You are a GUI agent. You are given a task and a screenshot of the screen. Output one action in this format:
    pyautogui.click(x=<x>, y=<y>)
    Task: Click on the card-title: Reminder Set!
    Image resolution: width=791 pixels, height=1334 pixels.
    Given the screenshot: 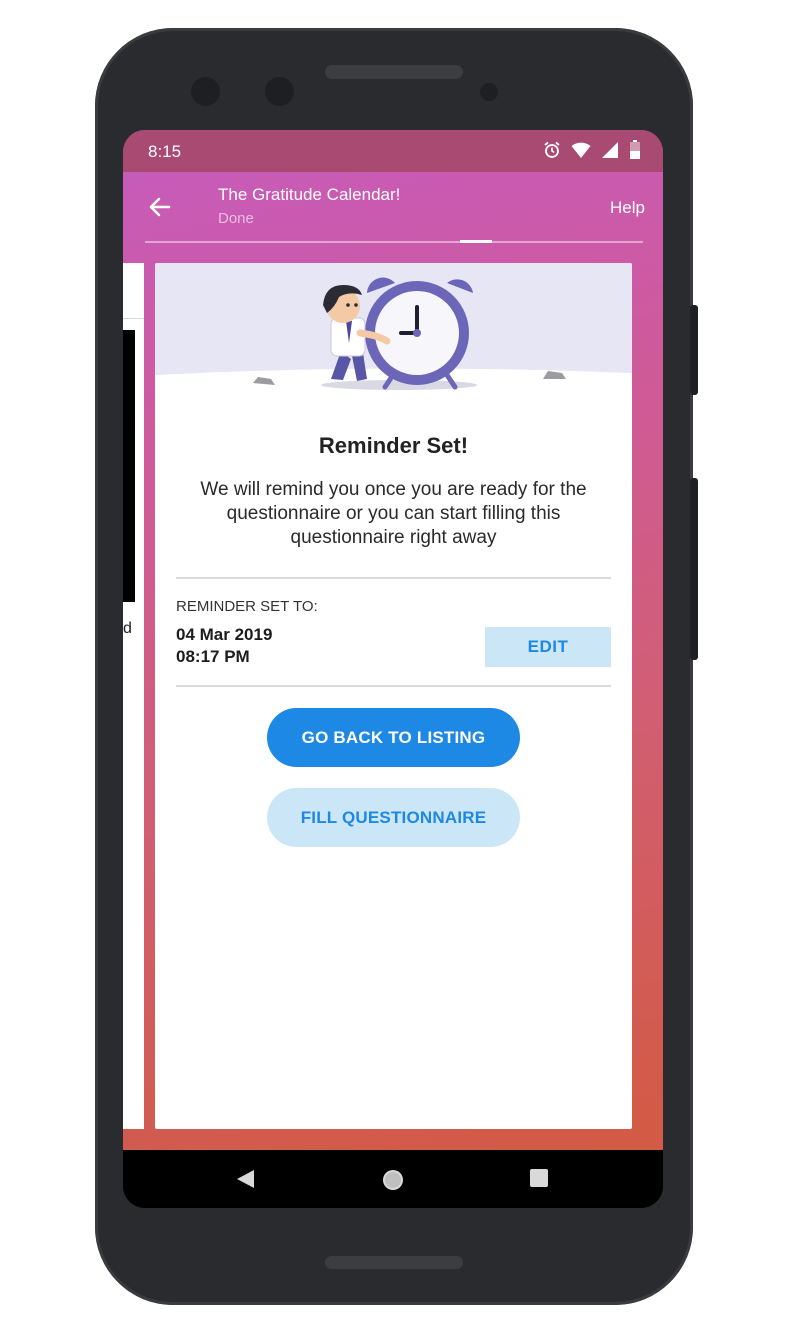 What is the action you would take?
    pyautogui.click(x=393, y=445)
    